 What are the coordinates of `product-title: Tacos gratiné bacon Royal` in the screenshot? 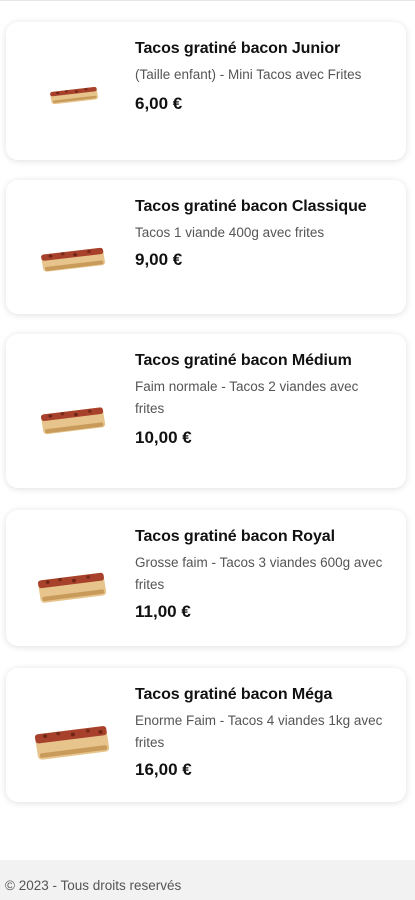 It's located at (235, 536).